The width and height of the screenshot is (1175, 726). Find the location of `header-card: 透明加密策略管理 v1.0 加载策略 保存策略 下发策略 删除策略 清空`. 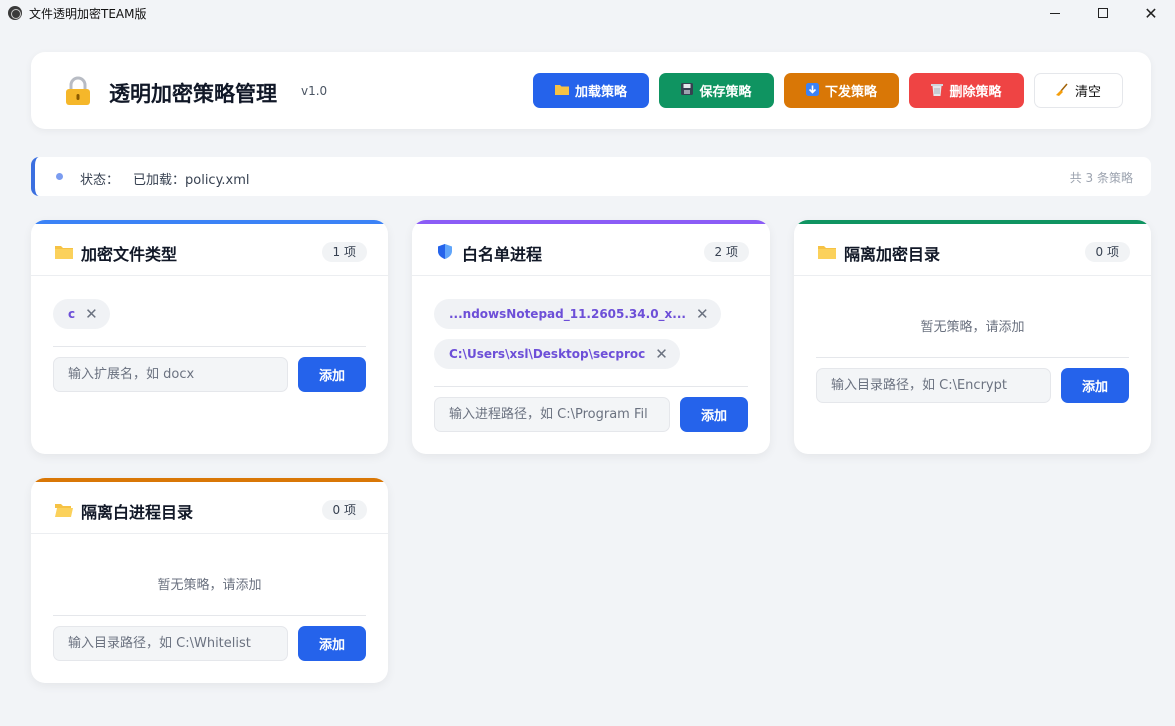

header-card: 透明加密策略管理 v1.0 加载策略 保存策略 下发策略 删除策略 清空 is located at coordinates (591, 90).